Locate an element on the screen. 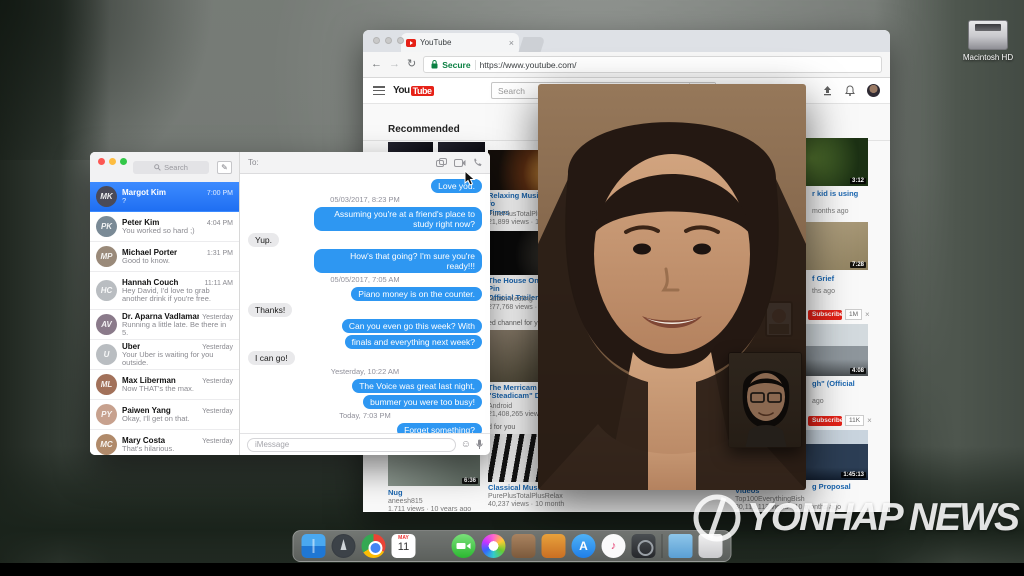  messages-sidebar-header: Search ✎ is located at coordinates (164, 167).